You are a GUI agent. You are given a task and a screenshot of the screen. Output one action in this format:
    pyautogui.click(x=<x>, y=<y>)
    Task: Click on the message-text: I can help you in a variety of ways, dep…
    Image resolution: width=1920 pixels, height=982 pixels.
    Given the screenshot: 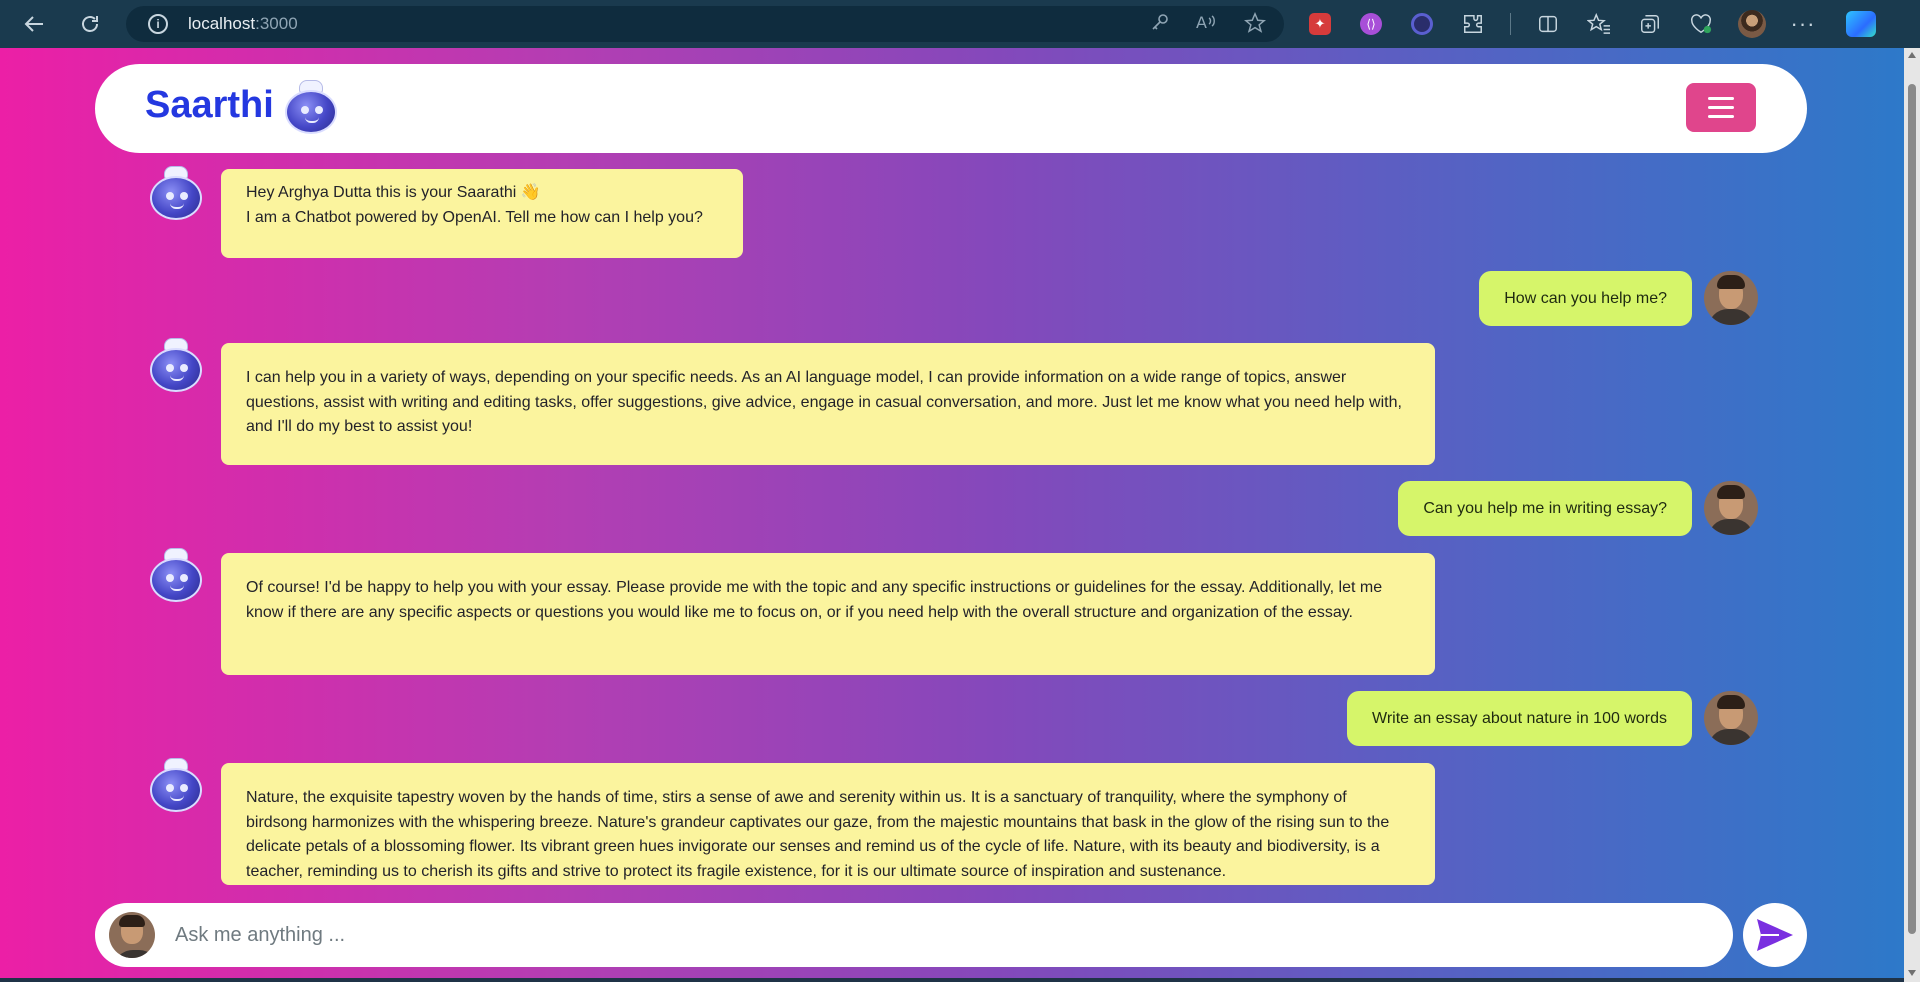 What is the action you would take?
    pyautogui.click(x=824, y=402)
    